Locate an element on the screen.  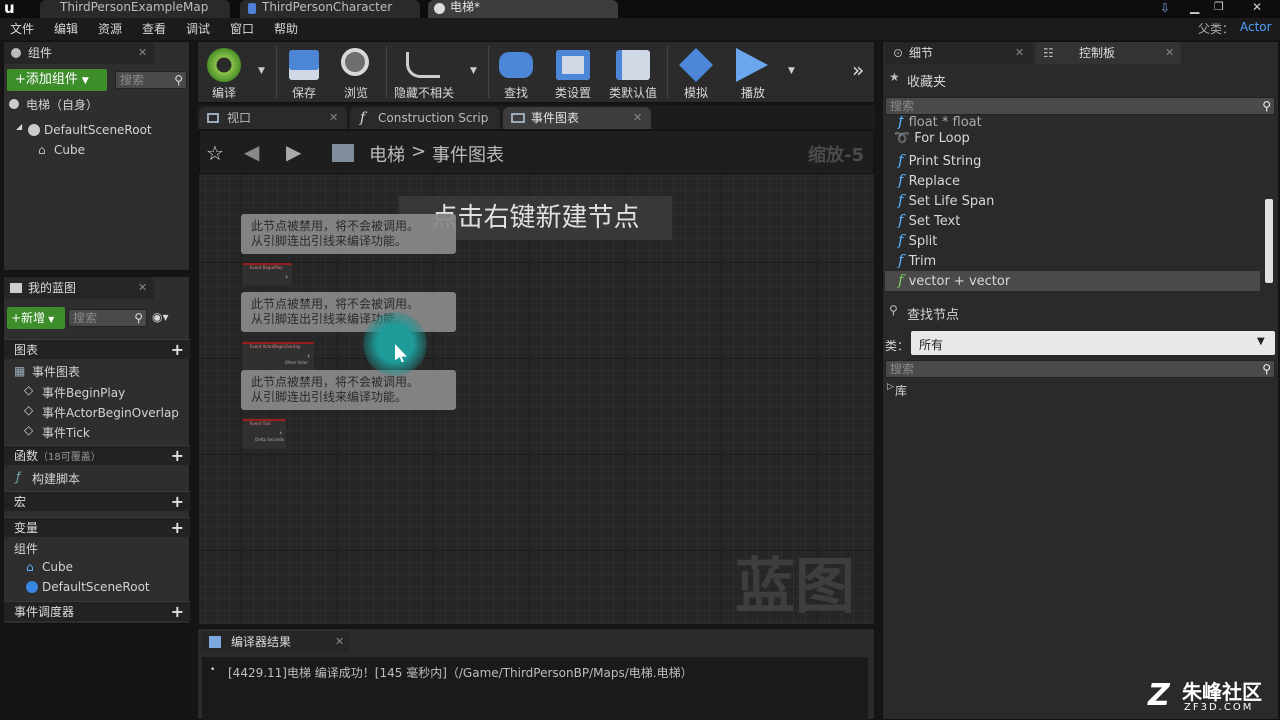
class-settings-button: 类设置 is located at coordinates (573, 72).